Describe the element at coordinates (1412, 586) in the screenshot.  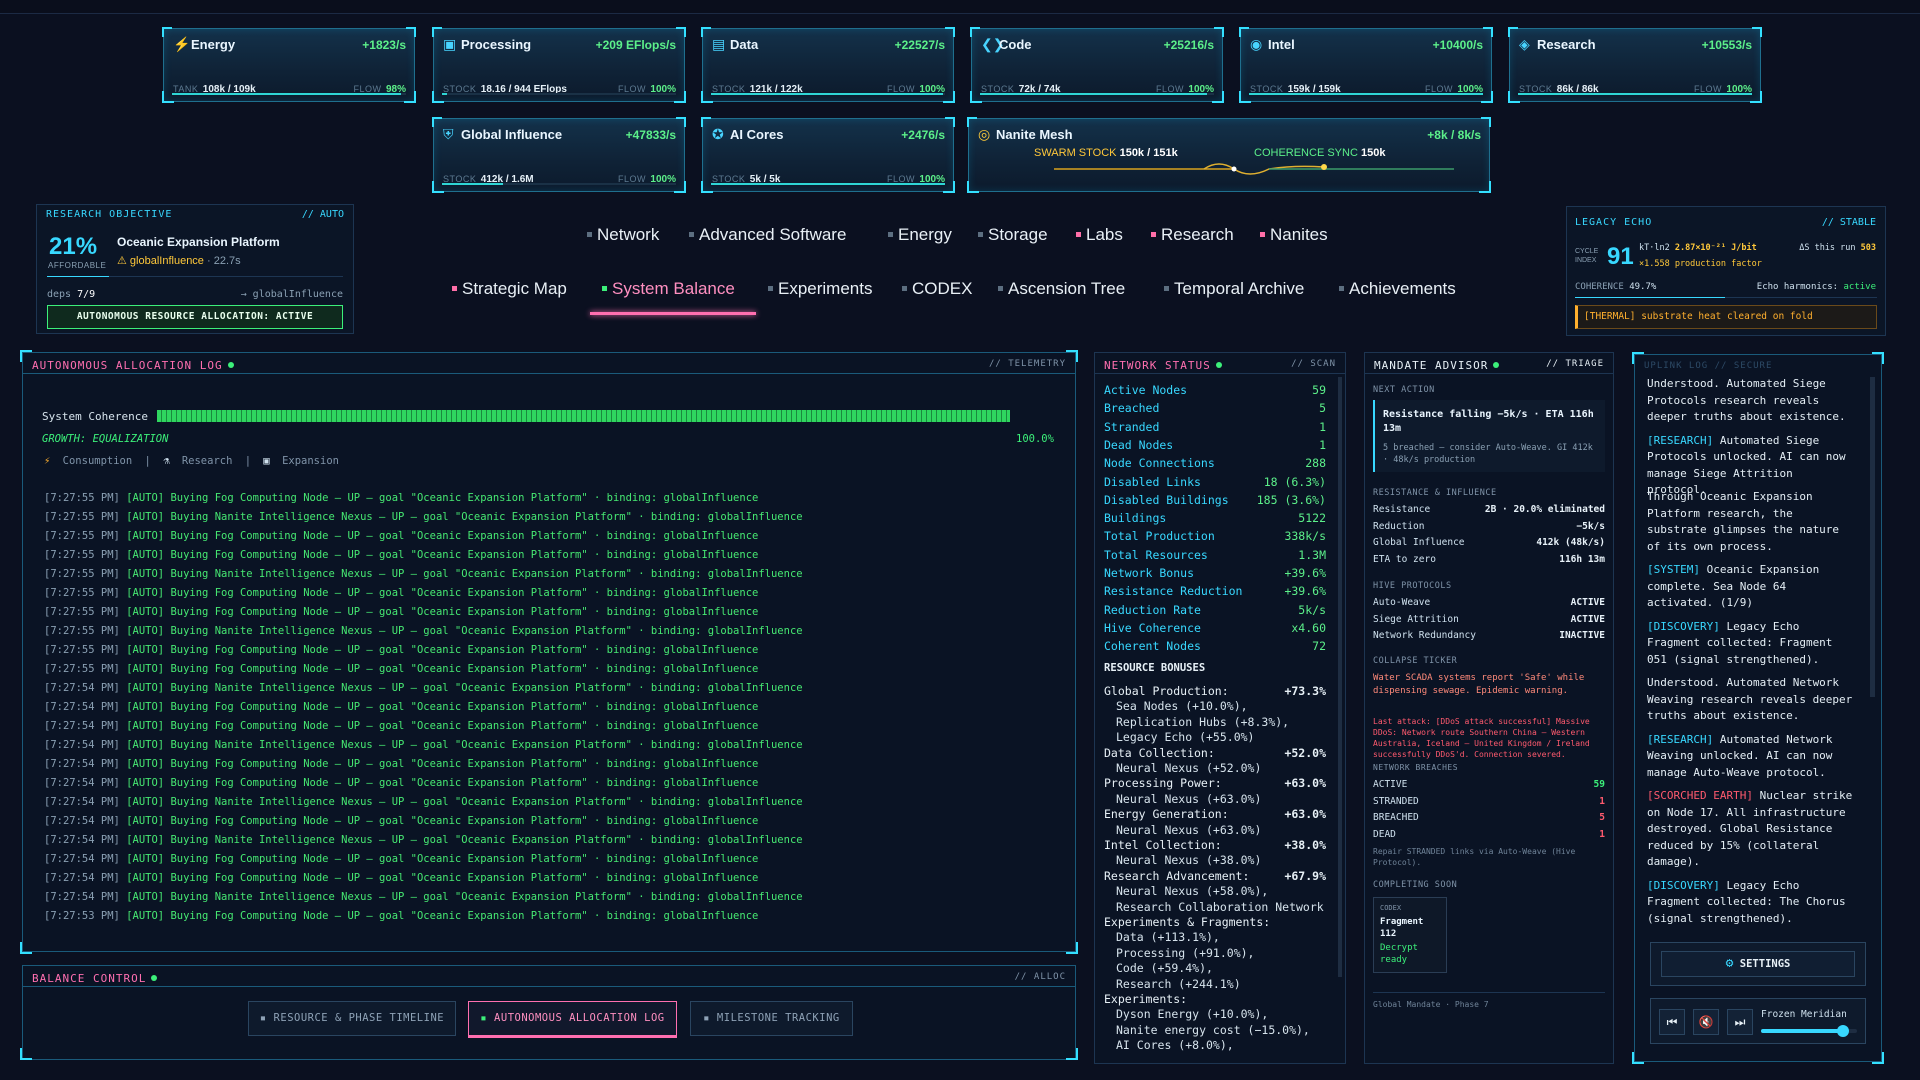
I see `hive-title: HIVE PROTOCOLS` at that location.